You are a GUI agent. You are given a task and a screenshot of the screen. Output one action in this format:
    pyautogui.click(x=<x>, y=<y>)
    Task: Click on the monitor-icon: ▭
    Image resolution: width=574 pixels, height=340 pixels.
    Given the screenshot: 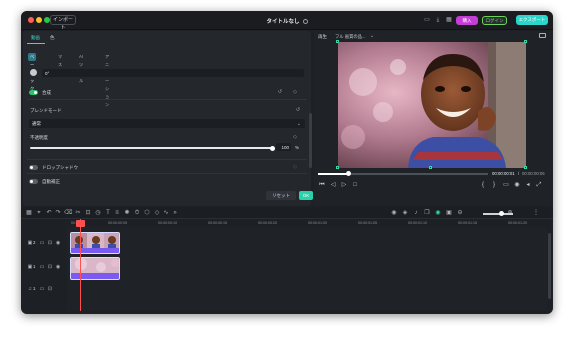 What is the action you would take?
    pyautogui.click(x=427, y=20)
    